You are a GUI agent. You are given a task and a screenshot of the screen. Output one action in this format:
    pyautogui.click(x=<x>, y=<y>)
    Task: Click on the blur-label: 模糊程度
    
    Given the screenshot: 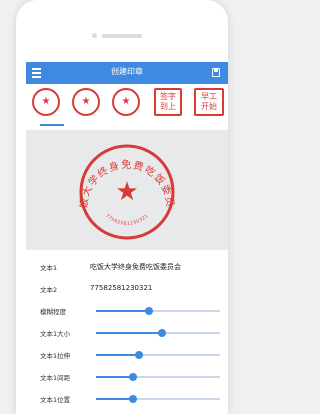 What is the action you would take?
    pyautogui.click(x=53, y=312)
    